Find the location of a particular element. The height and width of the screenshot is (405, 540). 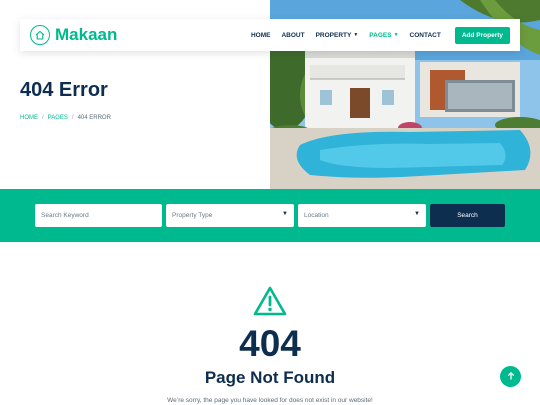

brand-name: Makaan is located at coordinates (86, 34).